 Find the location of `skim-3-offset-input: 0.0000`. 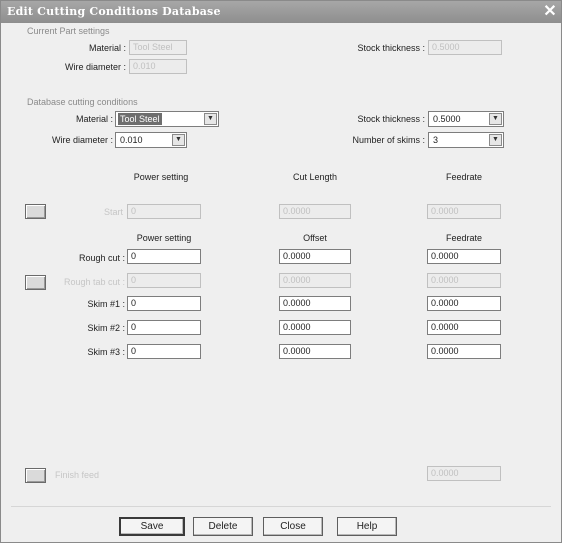

skim-3-offset-input: 0.0000 is located at coordinates (315, 351).